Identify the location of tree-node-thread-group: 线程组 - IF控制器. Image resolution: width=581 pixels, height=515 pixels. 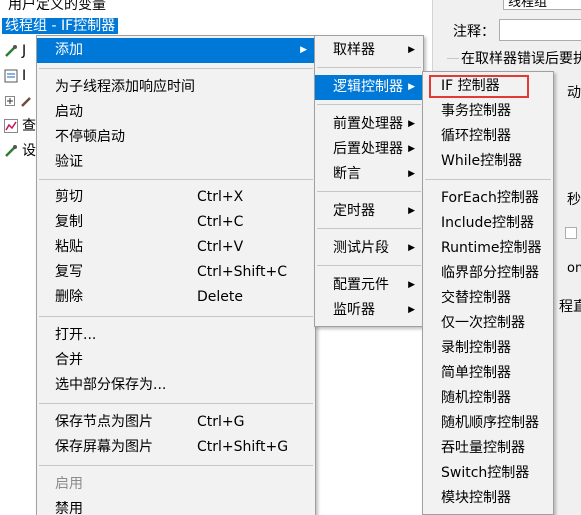
(60, 26).